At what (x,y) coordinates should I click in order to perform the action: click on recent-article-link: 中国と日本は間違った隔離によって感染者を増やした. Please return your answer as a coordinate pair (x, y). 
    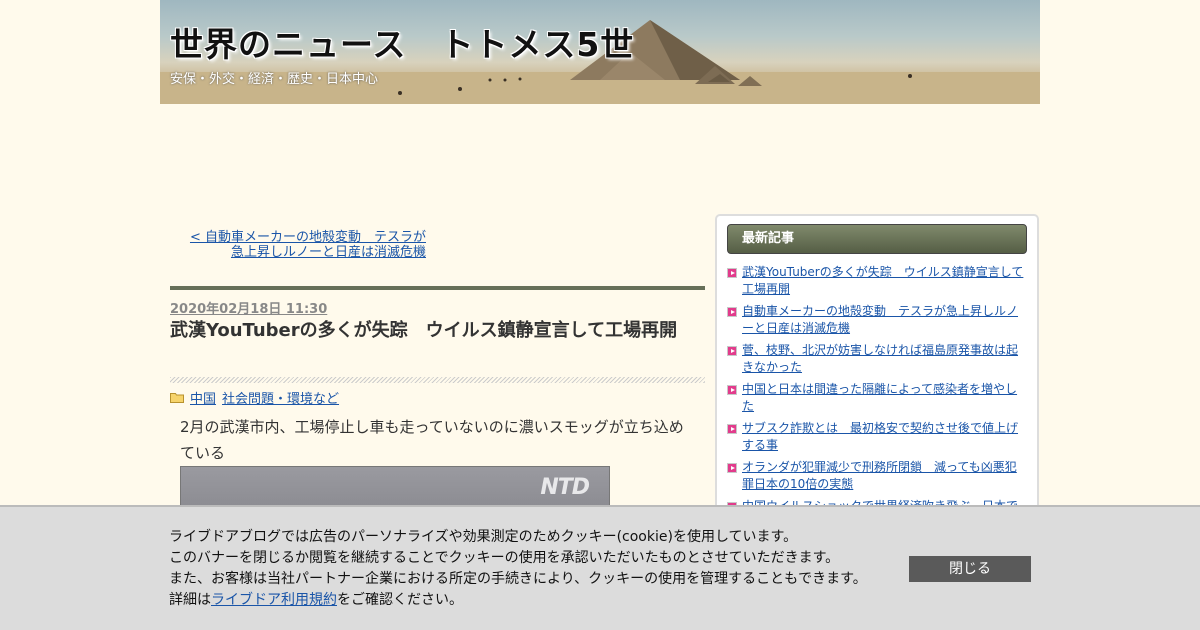
    Looking at the image, I should click on (884, 398).